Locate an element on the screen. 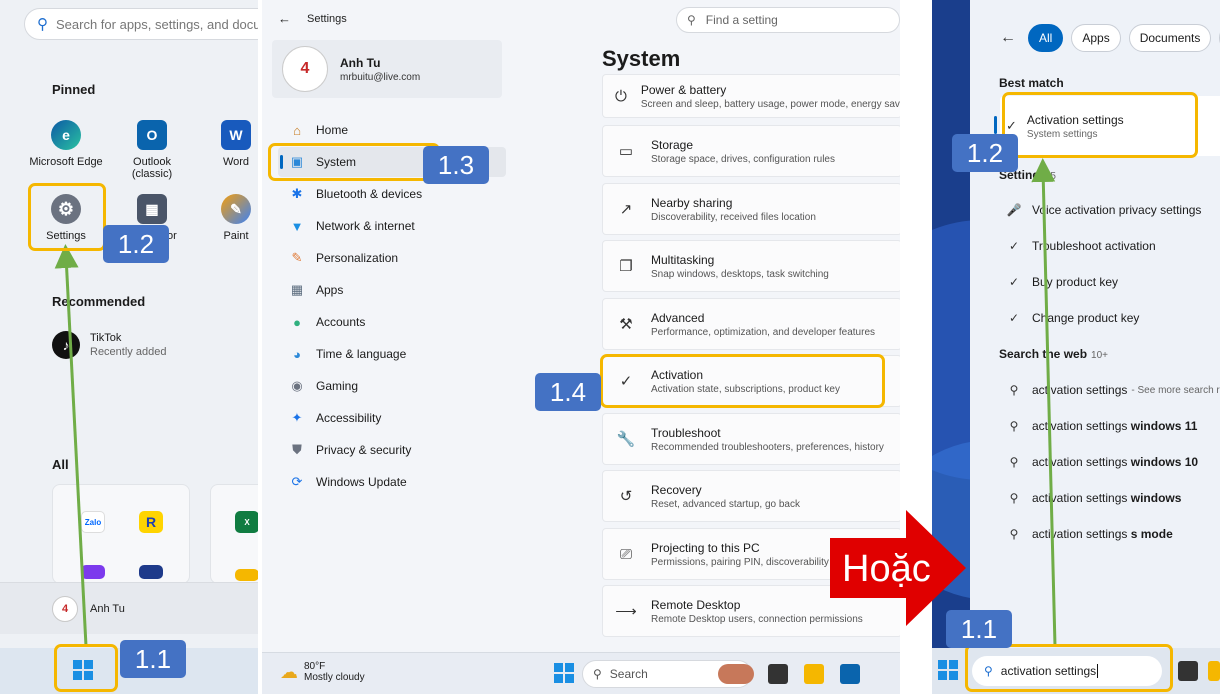 Image resolution: width=1220 pixels, height=694 pixels. result-troubleshoot-activation: ✓ Troubleshoot activation is located at coordinates (1081, 246).